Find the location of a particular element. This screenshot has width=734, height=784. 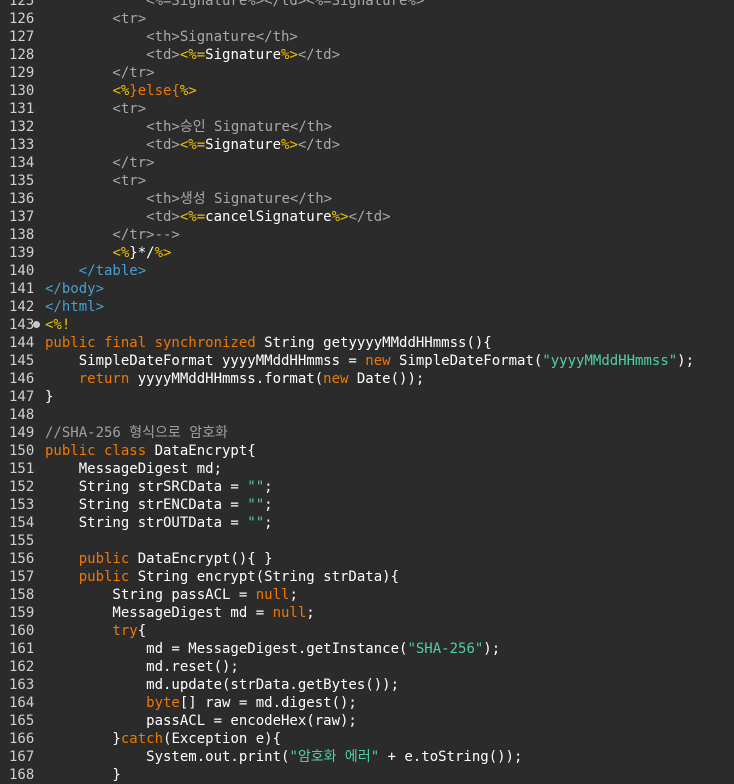

code-token-plain: String strENCData = is located at coordinates (146, 505).